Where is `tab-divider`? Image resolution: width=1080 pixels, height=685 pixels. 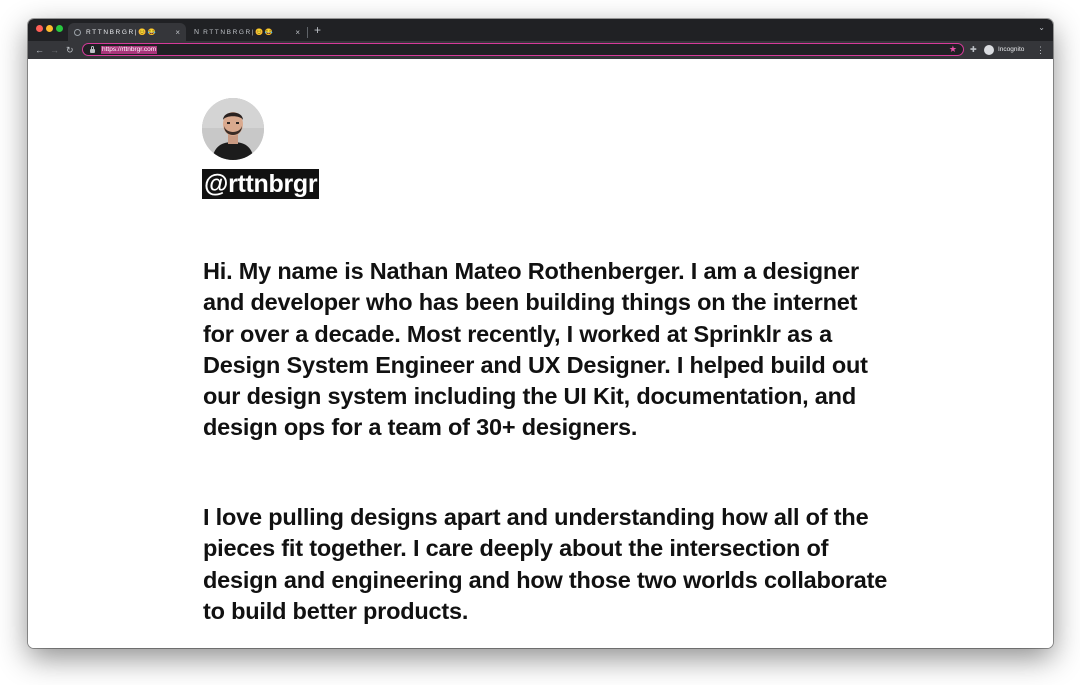
tab-divider is located at coordinates (307, 32).